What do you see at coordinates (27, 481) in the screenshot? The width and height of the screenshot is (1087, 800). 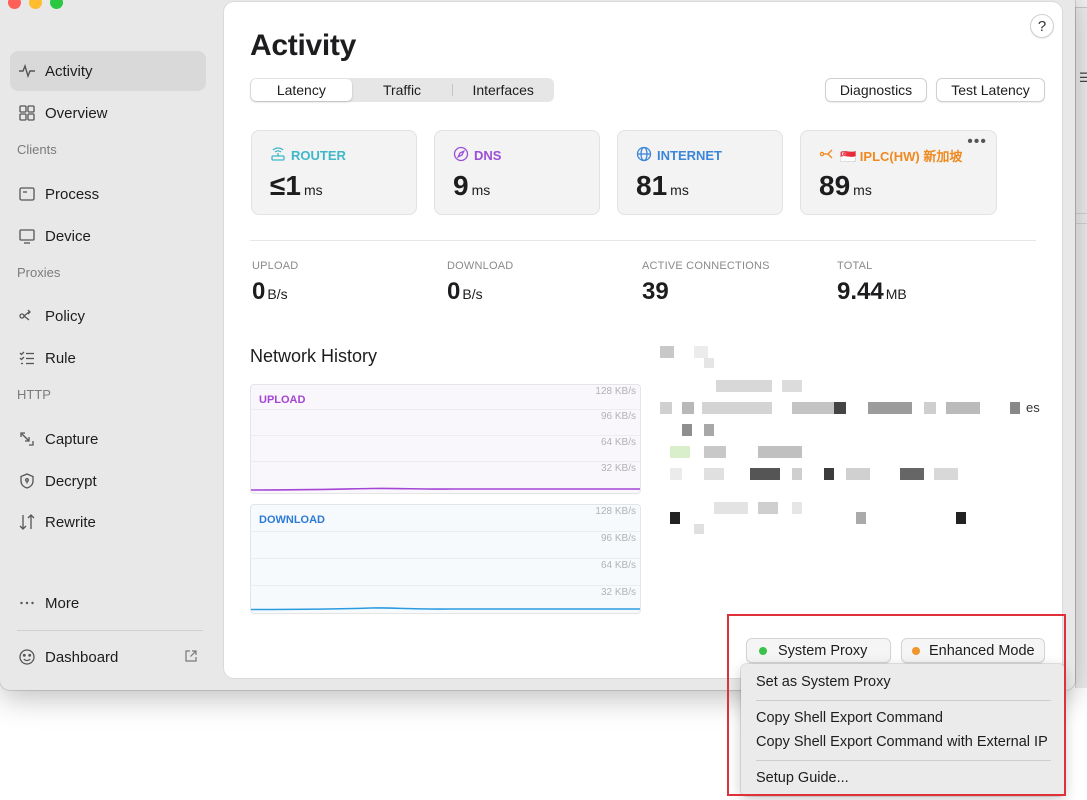 I see `shield-icon` at bounding box center [27, 481].